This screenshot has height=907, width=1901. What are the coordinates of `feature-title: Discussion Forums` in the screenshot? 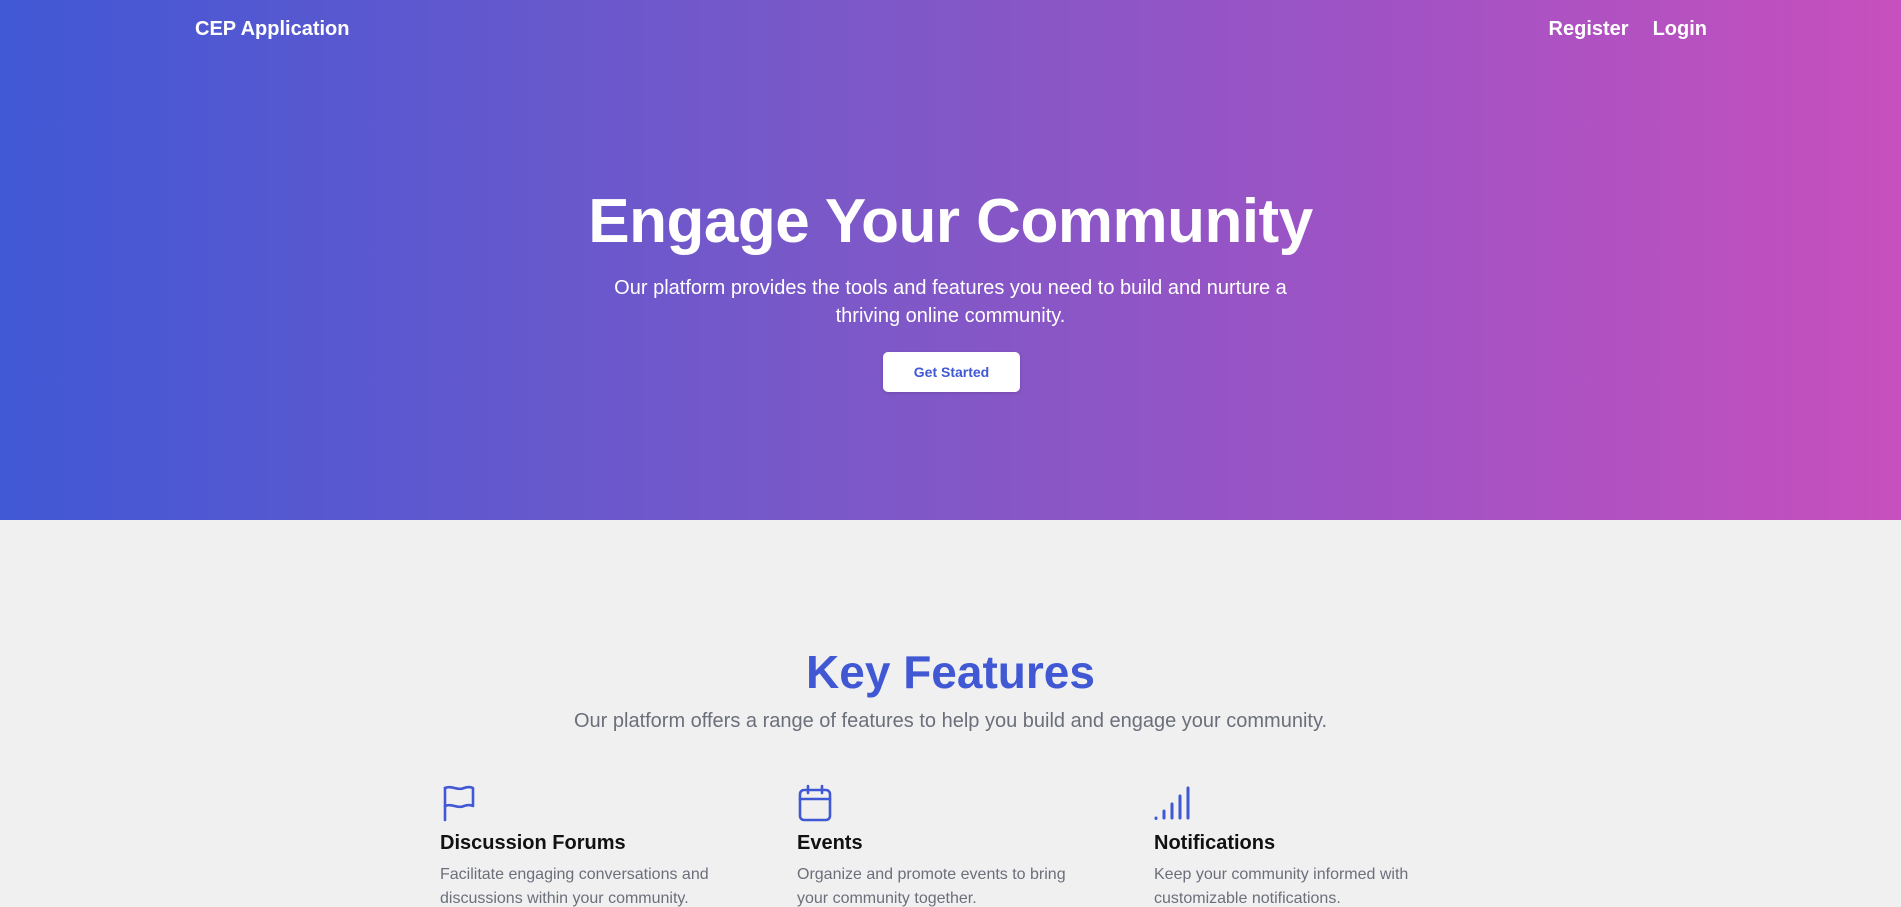 It's located at (533, 843).